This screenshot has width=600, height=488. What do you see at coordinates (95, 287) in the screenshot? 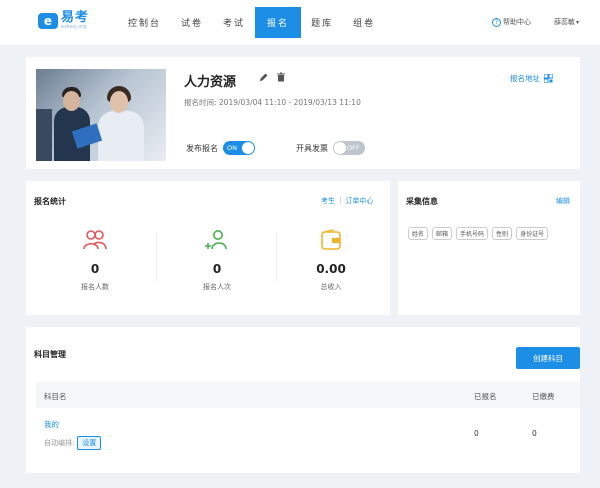
I see `registrants-label: 报名人数` at bounding box center [95, 287].